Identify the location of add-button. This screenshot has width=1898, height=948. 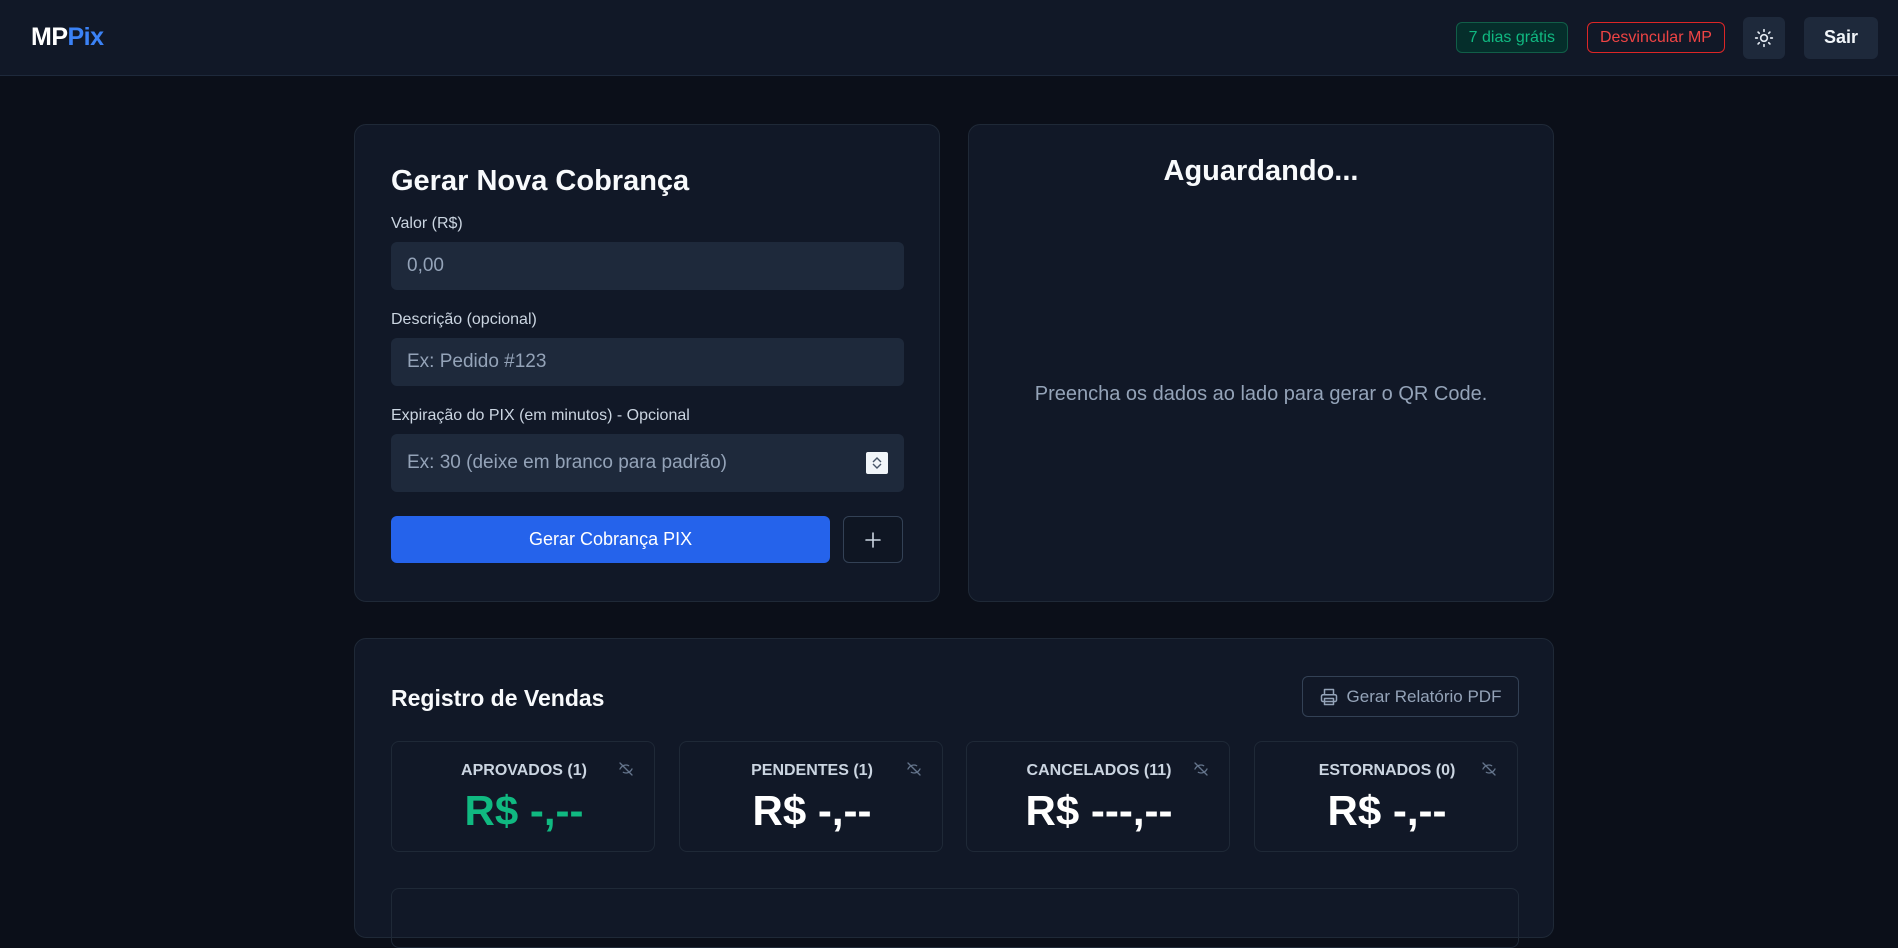
(873, 539).